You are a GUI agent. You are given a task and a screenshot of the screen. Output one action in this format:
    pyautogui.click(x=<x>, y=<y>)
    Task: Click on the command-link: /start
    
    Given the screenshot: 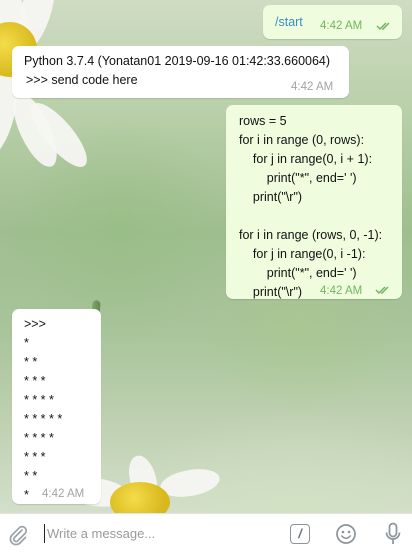 What is the action you would take?
    pyautogui.click(x=289, y=22)
    